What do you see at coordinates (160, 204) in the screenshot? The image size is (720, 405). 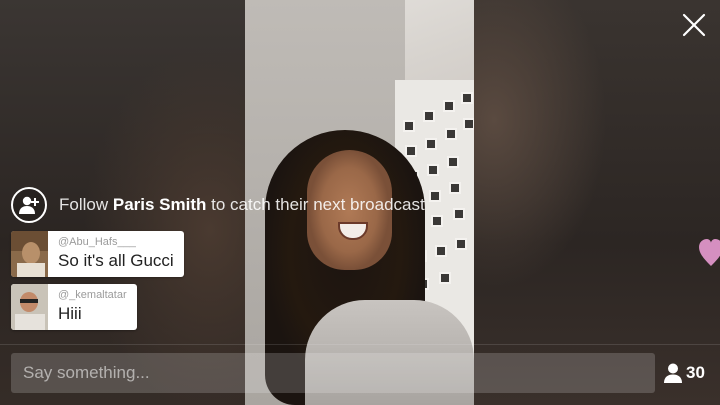 I see `broadcaster-name: Paris Smith` at bounding box center [160, 204].